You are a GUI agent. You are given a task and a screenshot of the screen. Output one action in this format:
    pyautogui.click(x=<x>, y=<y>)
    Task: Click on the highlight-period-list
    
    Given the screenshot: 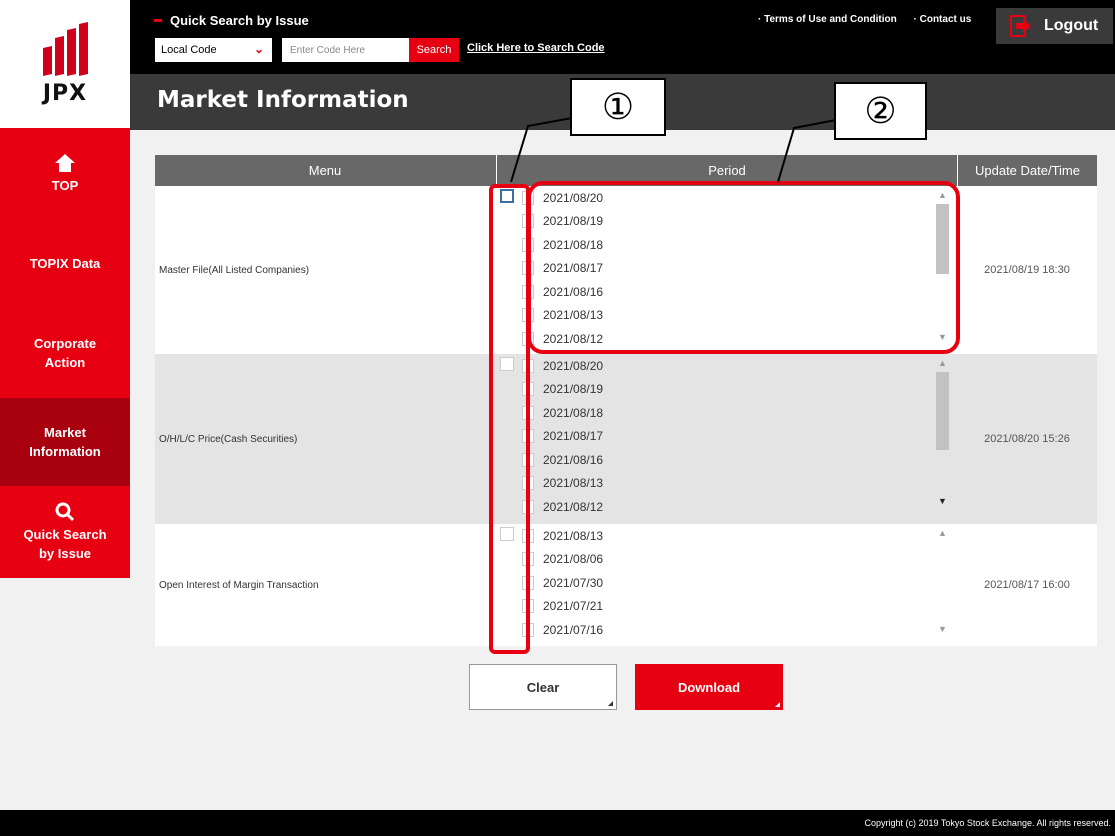 What is the action you would take?
    pyautogui.click(x=743, y=267)
    